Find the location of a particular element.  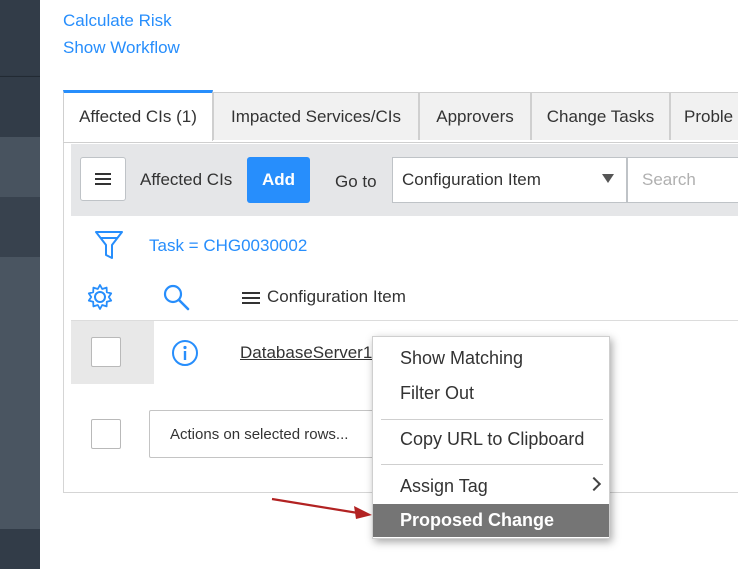

list-title: Affected CIs is located at coordinates (186, 179).